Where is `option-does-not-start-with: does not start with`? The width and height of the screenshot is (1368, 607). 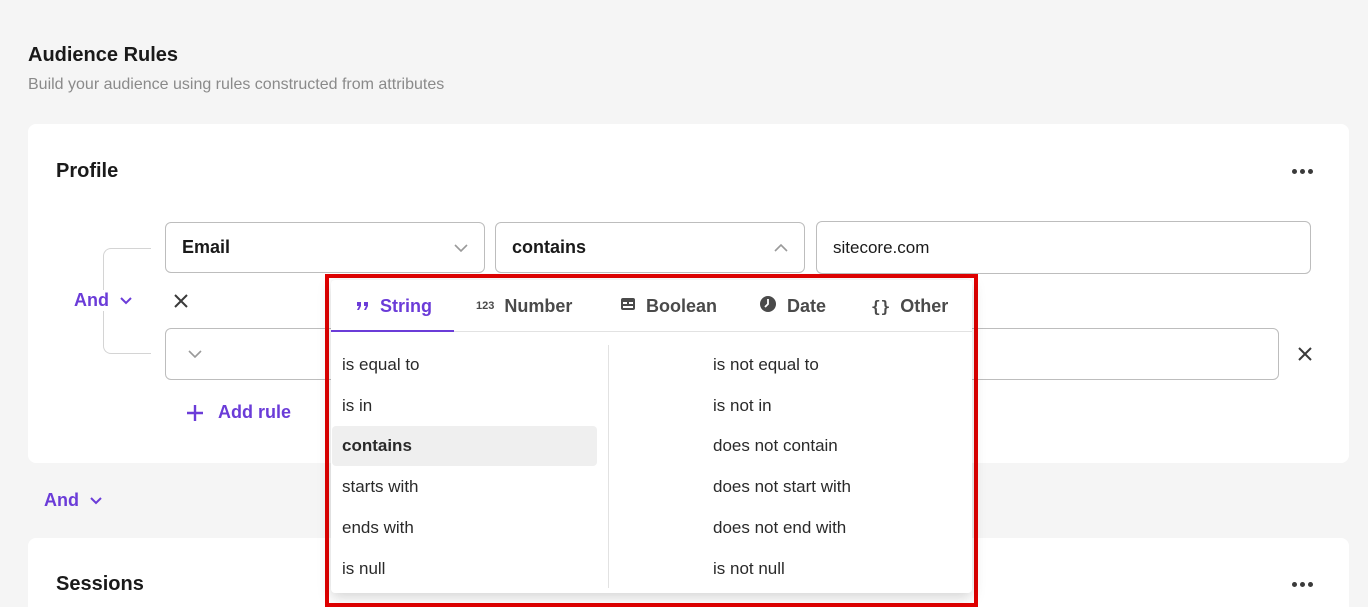 option-does-not-start-with: does not start with is located at coordinates (782, 487).